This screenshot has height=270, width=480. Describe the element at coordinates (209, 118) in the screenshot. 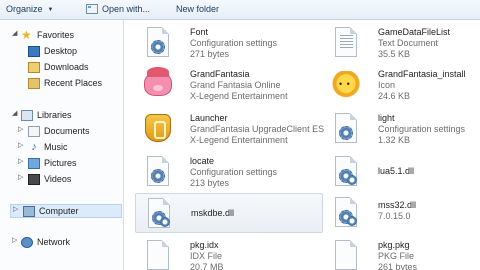

I see `file-name: Launcher` at that location.